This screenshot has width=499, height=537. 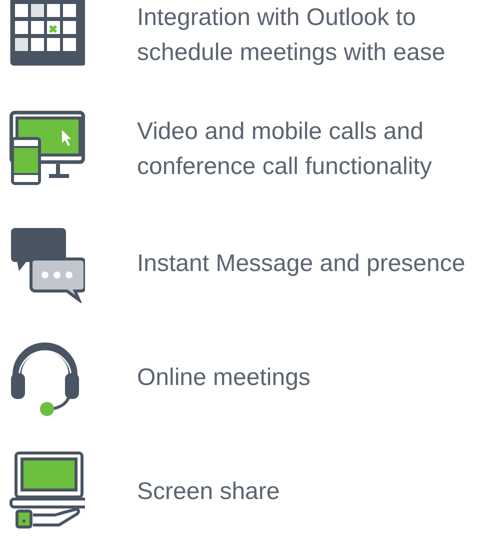 I want to click on feature-text: Instant Message and presence, so click(x=301, y=263).